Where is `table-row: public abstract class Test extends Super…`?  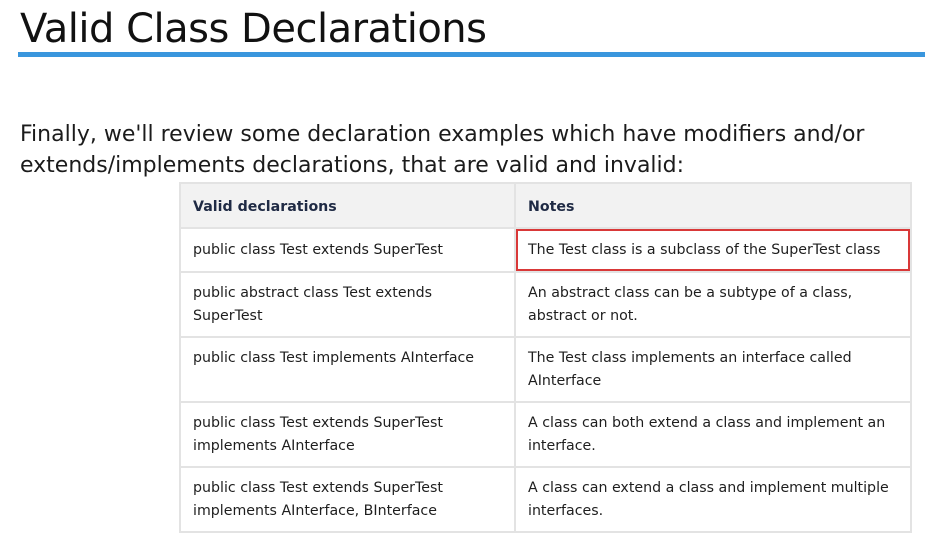
table-row: public abstract class Test extends Super… is located at coordinates (545, 304).